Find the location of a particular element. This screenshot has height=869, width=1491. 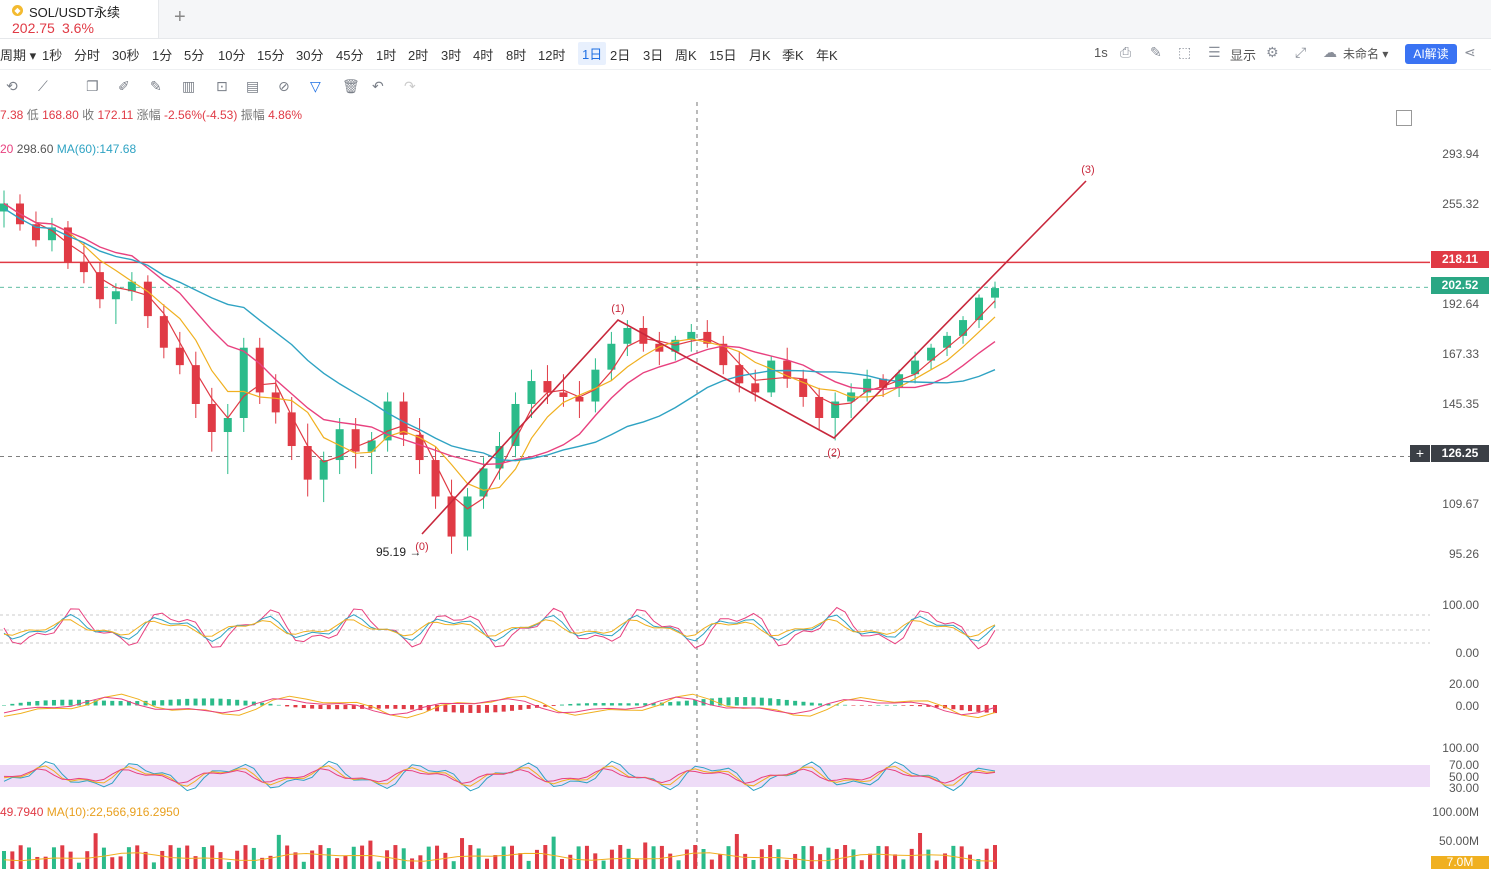

volume-price-tag: 7.0M is located at coordinates (1460, 862).